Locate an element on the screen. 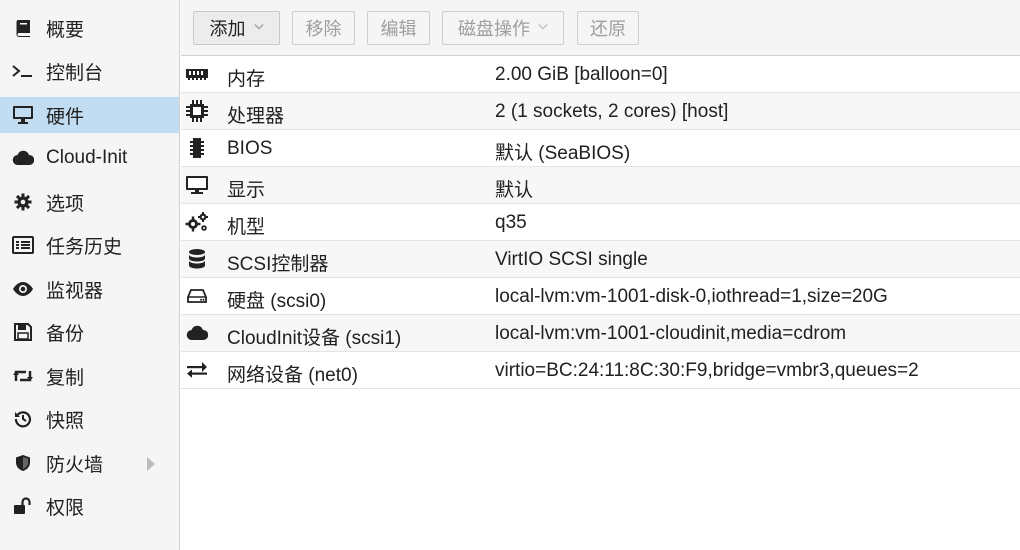 This screenshot has height=550, width=1020. row-value: q35 is located at coordinates (511, 222).